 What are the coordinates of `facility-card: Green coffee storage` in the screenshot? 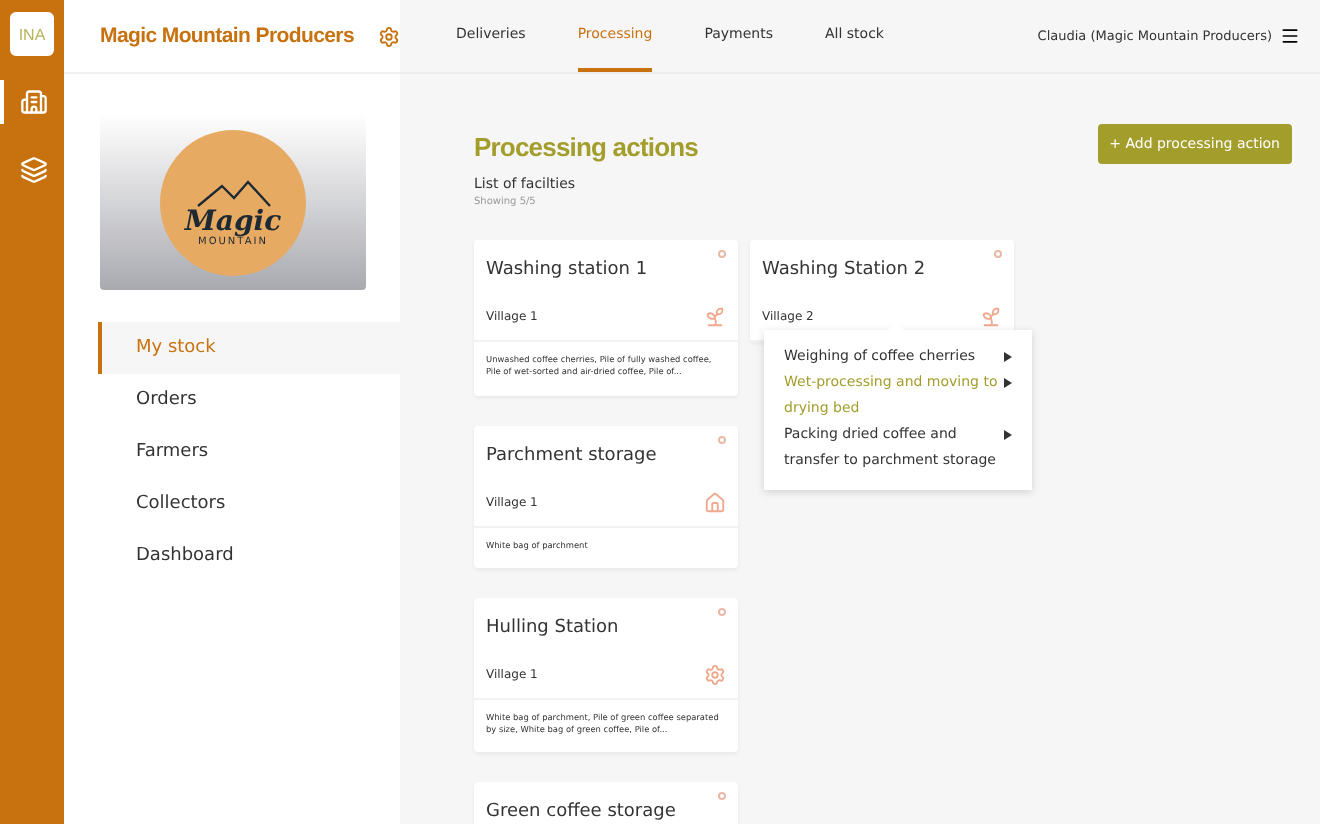 It's located at (606, 803).